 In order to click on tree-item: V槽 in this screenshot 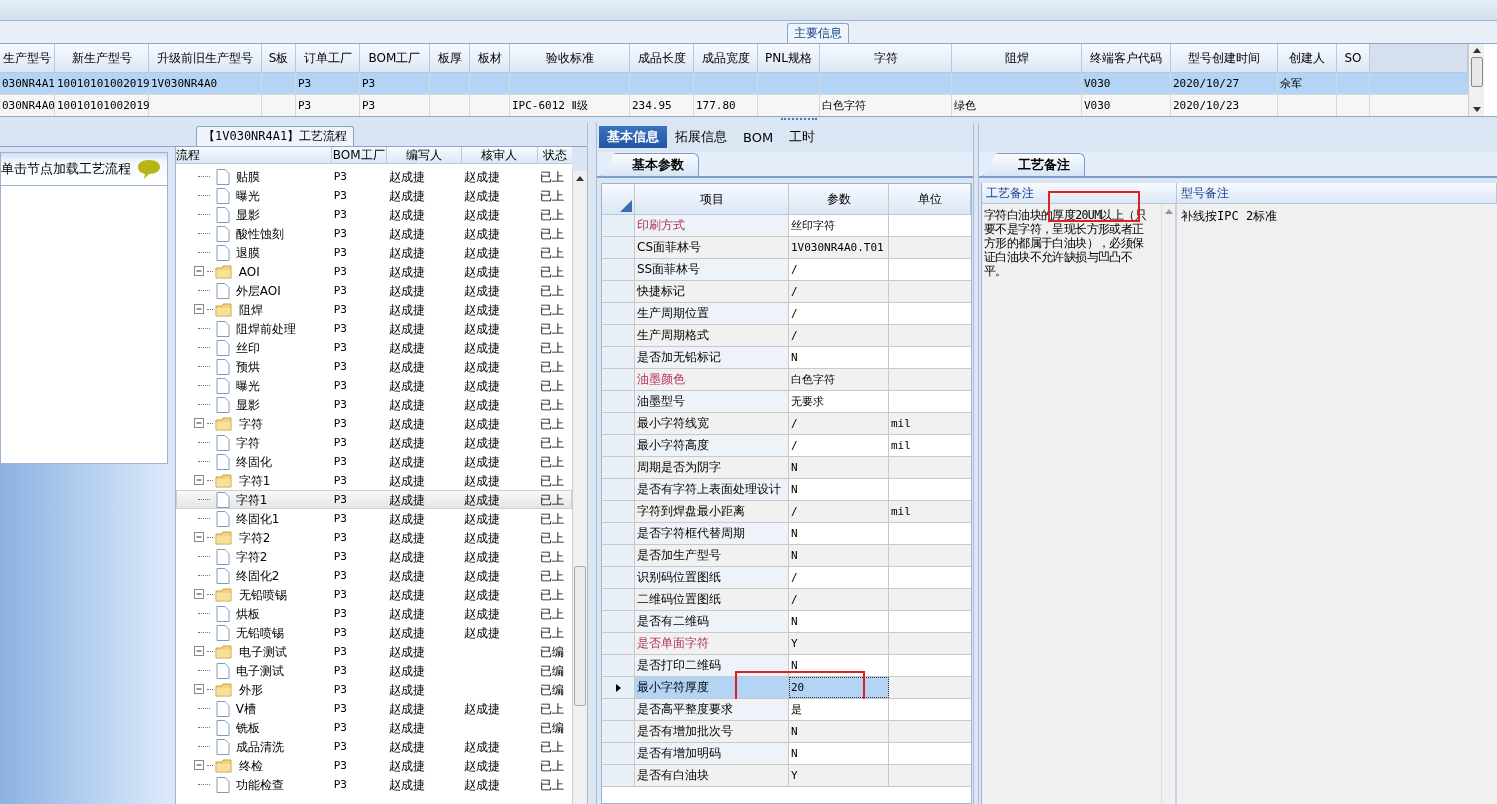, I will do `click(245, 708)`.